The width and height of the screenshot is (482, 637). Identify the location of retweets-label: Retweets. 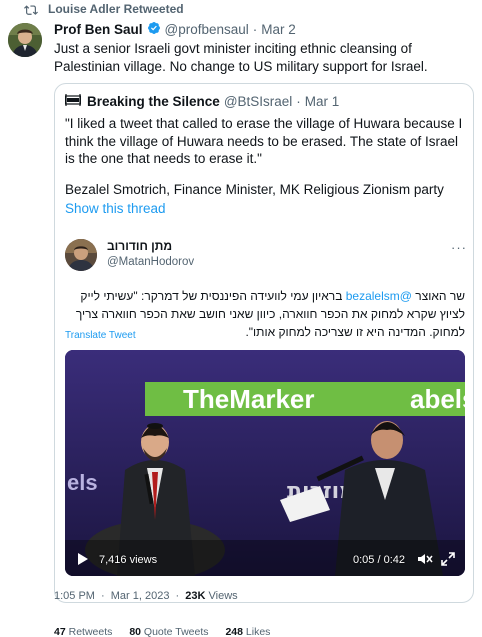
(90, 631).